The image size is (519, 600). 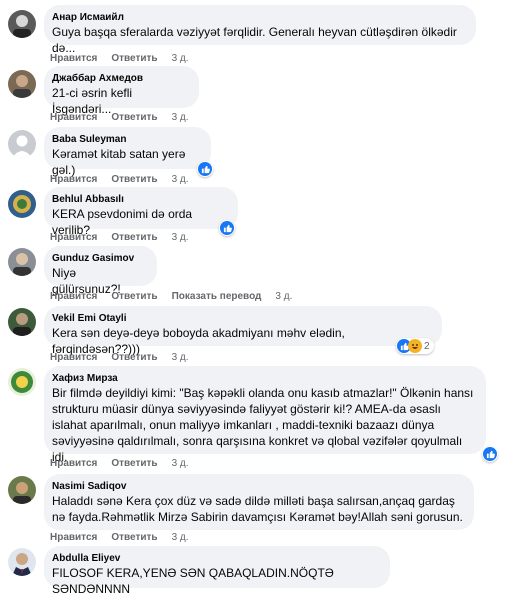 I want to click on haha-reaction-icon, so click(x=415, y=346).